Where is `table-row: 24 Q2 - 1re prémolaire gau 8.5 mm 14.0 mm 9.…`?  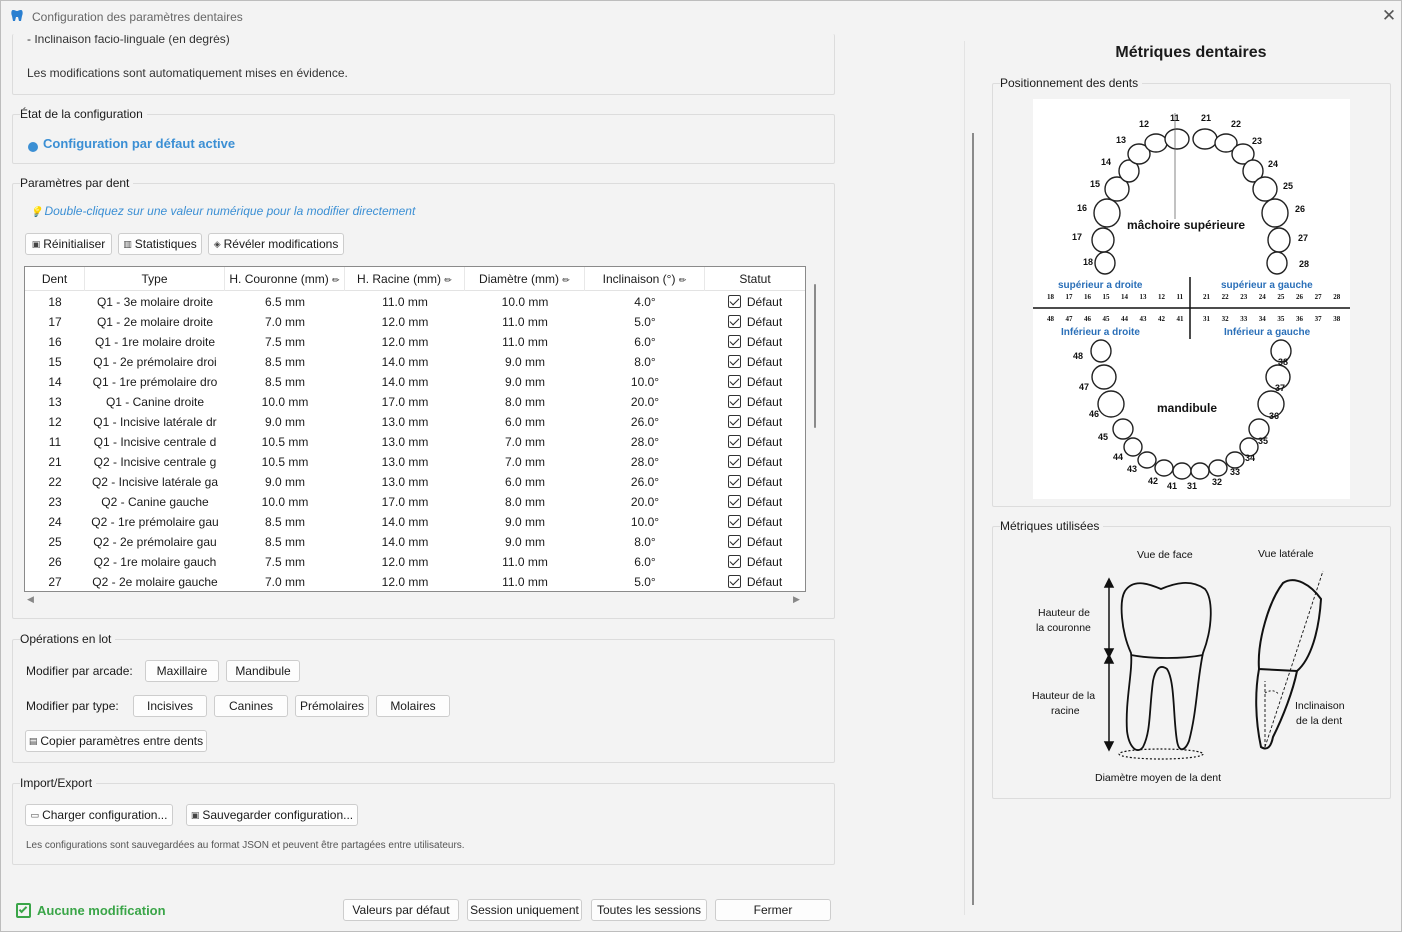
table-row: 24 Q2 - 1re prémolaire gau 8.5 mm 14.0 mm 9.… is located at coordinates (415, 522).